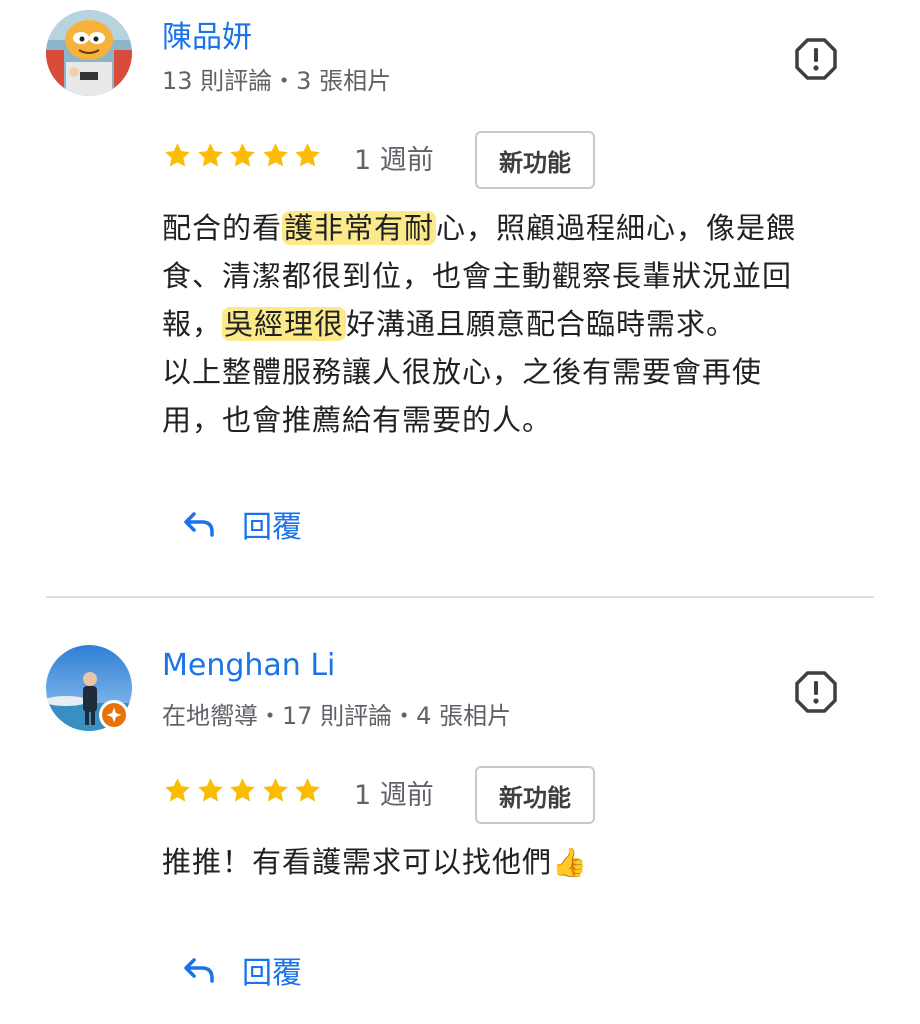 This screenshot has height=1024, width=920. What do you see at coordinates (460, 597) in the screenshot?
I see `review-divider` at bounding box center [460, 597].